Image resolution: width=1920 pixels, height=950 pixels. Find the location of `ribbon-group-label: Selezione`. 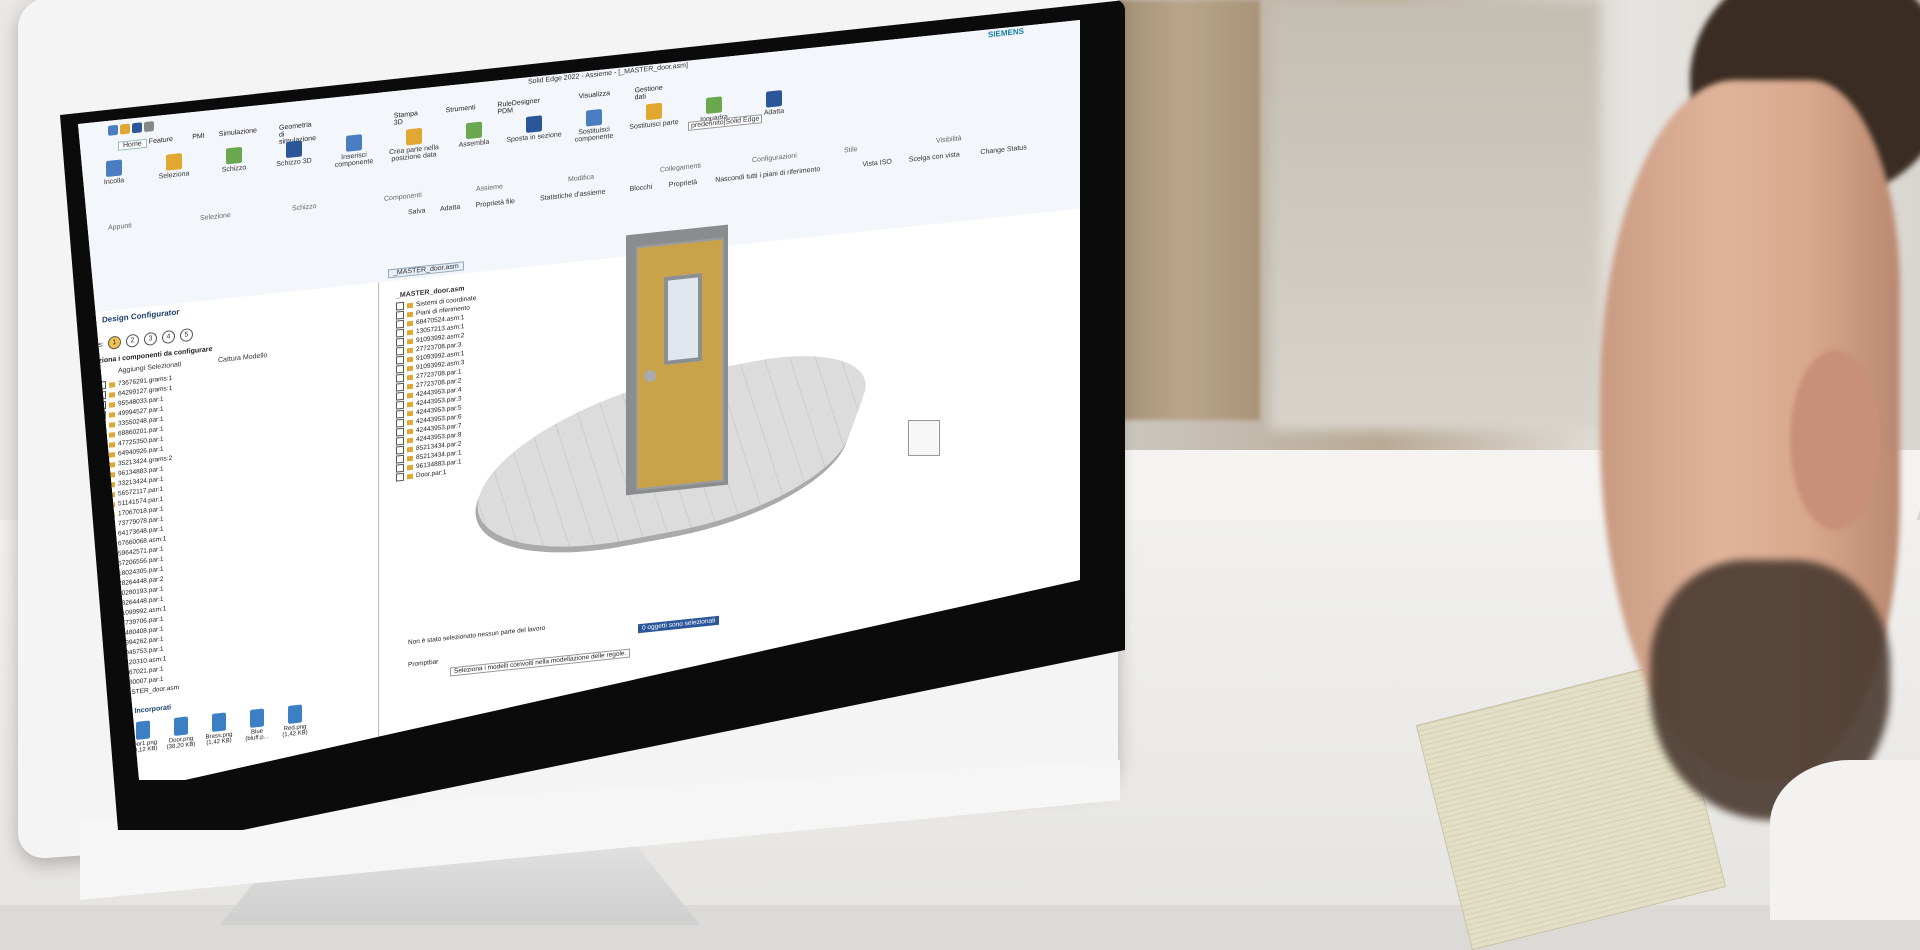

ribbon-group-label: Selezione is located at coordinates (215, 217).